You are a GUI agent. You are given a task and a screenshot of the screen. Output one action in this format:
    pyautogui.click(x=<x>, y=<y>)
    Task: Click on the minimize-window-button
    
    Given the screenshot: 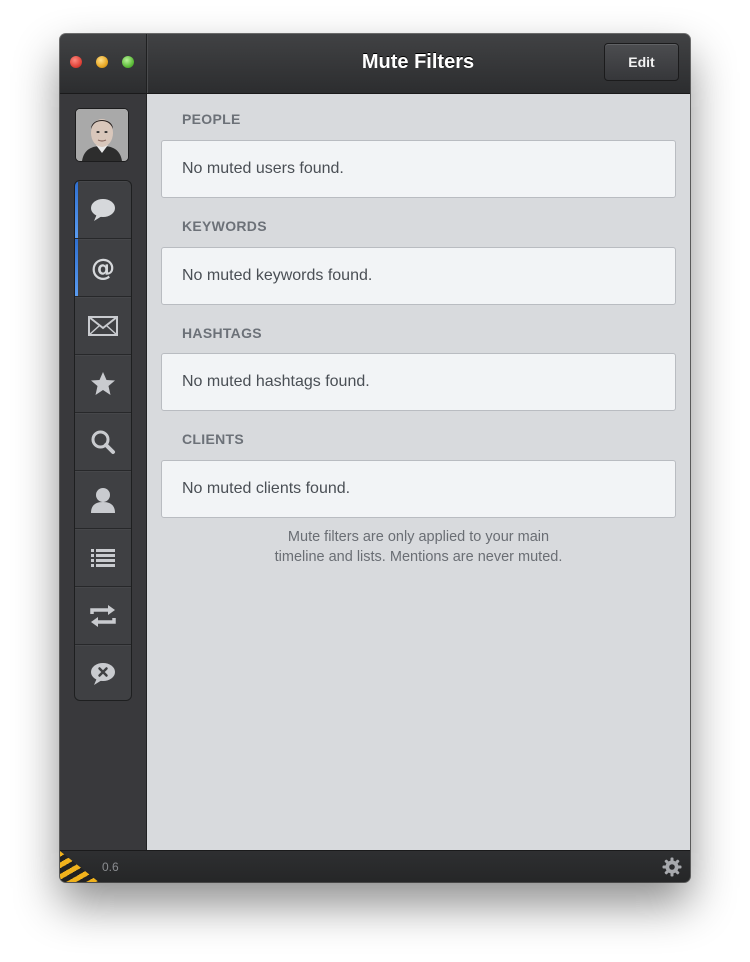 What is the action you would take?
    pyautogui.click(x=102, y=62)
    